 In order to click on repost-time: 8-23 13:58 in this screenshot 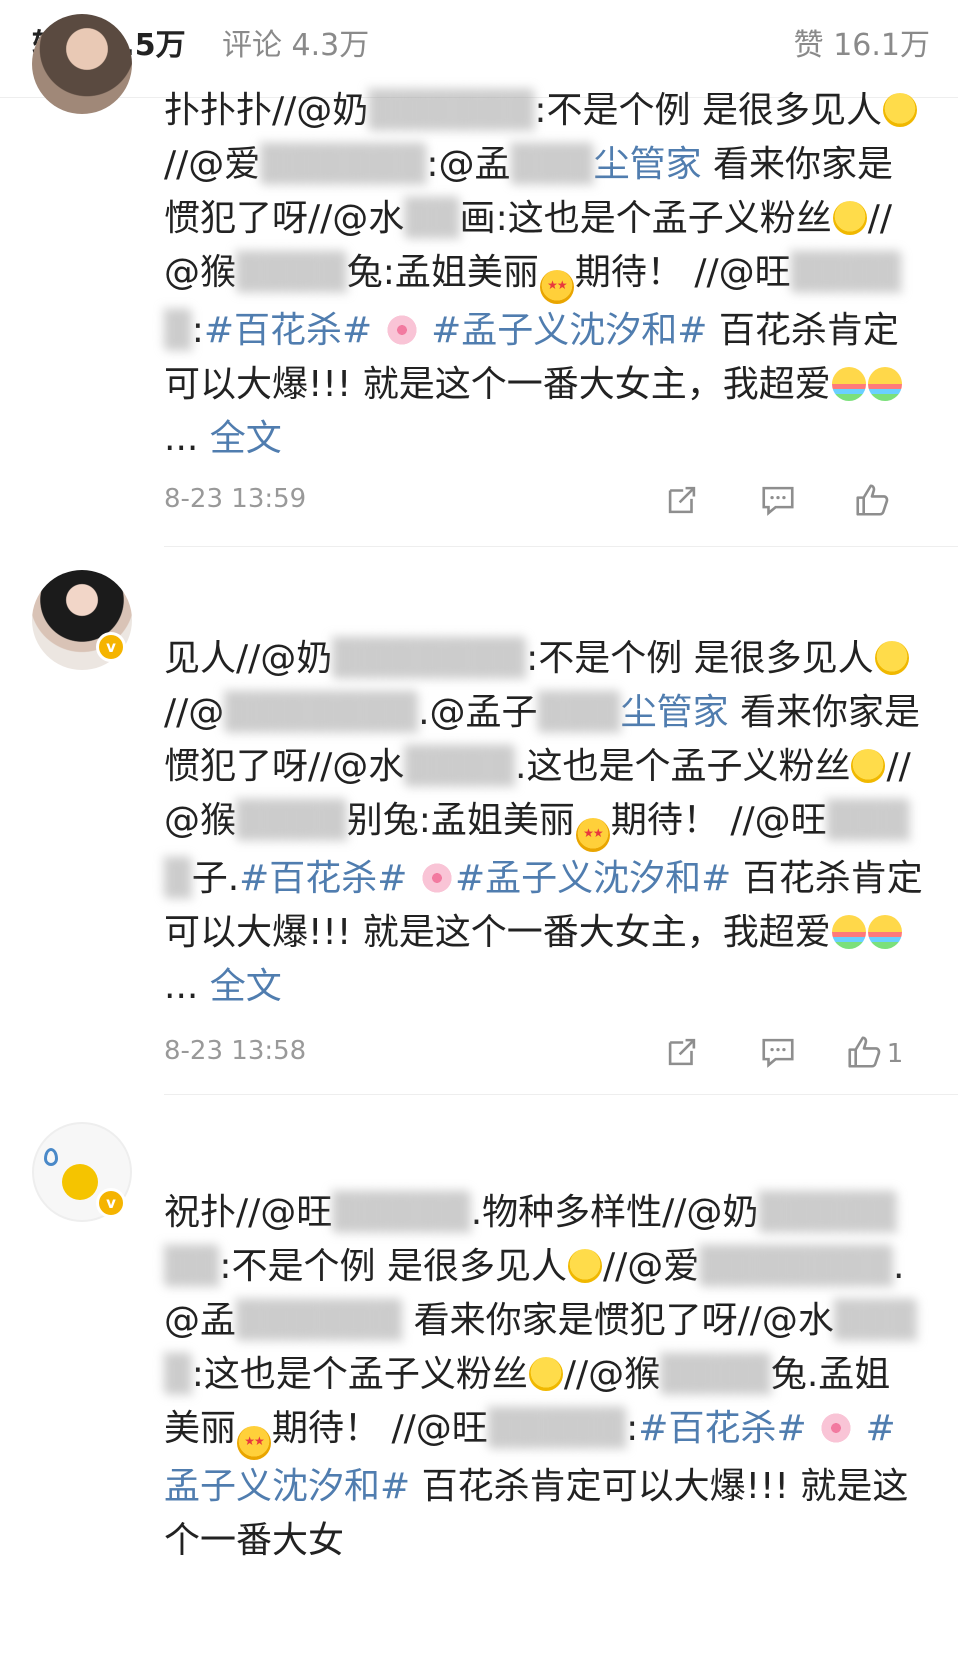, I will do `click(235, 1051)`.